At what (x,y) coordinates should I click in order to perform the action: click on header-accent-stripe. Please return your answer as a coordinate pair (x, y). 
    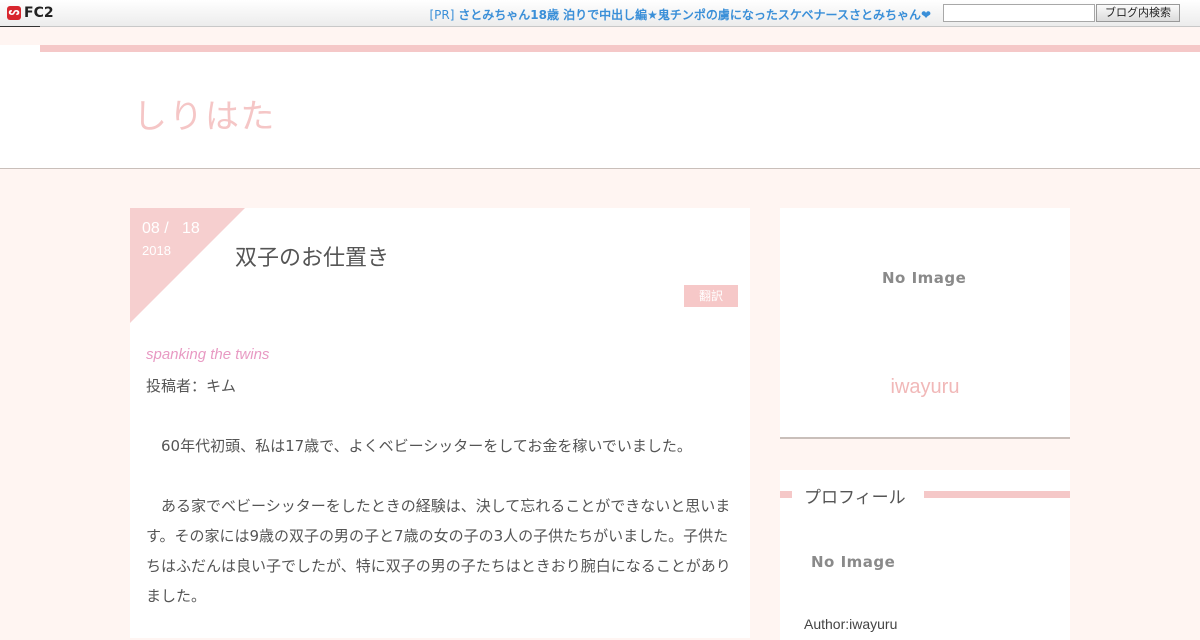
    Looking at the image, I should click on (620, 48).